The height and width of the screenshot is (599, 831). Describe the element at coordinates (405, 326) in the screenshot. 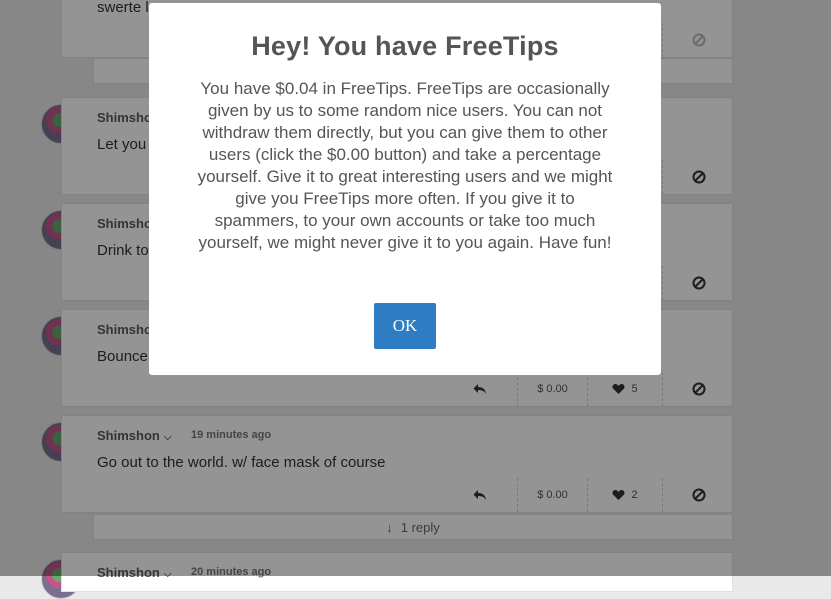

I see `ok-button: OK` at that location.